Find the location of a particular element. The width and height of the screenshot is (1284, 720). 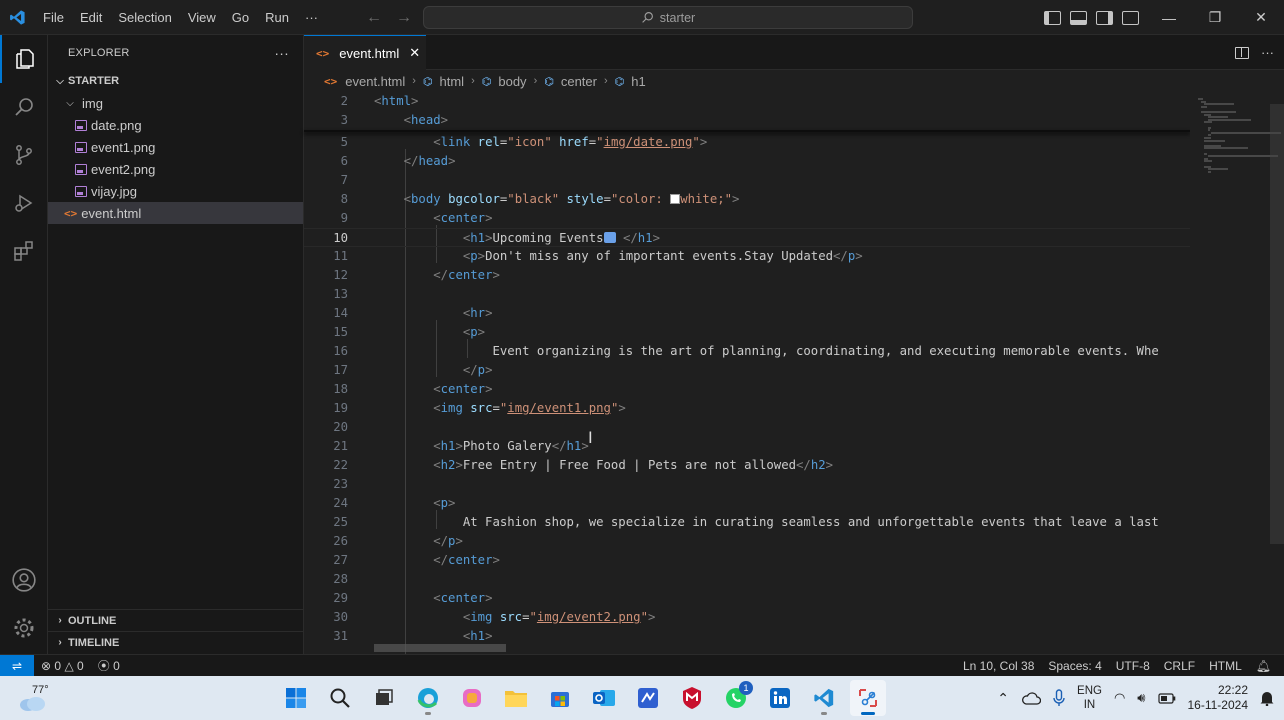

settings-gear-icon is located at coordinates (24, 628).